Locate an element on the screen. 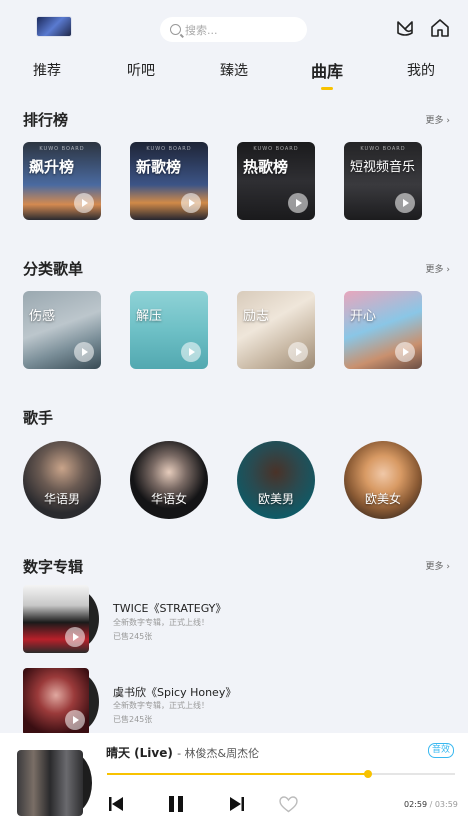  singer-label: 欧美女 is located at coordinates (382, 499).